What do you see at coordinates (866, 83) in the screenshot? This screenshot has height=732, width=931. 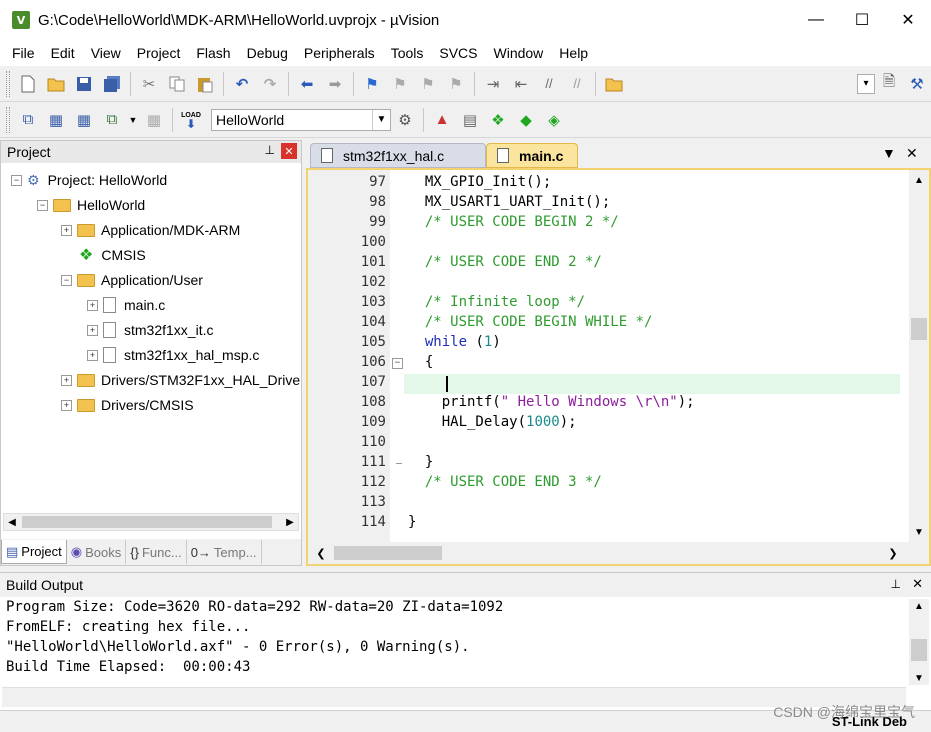 I see `find-dropdown: ▾` at bounding box center [866, 83].